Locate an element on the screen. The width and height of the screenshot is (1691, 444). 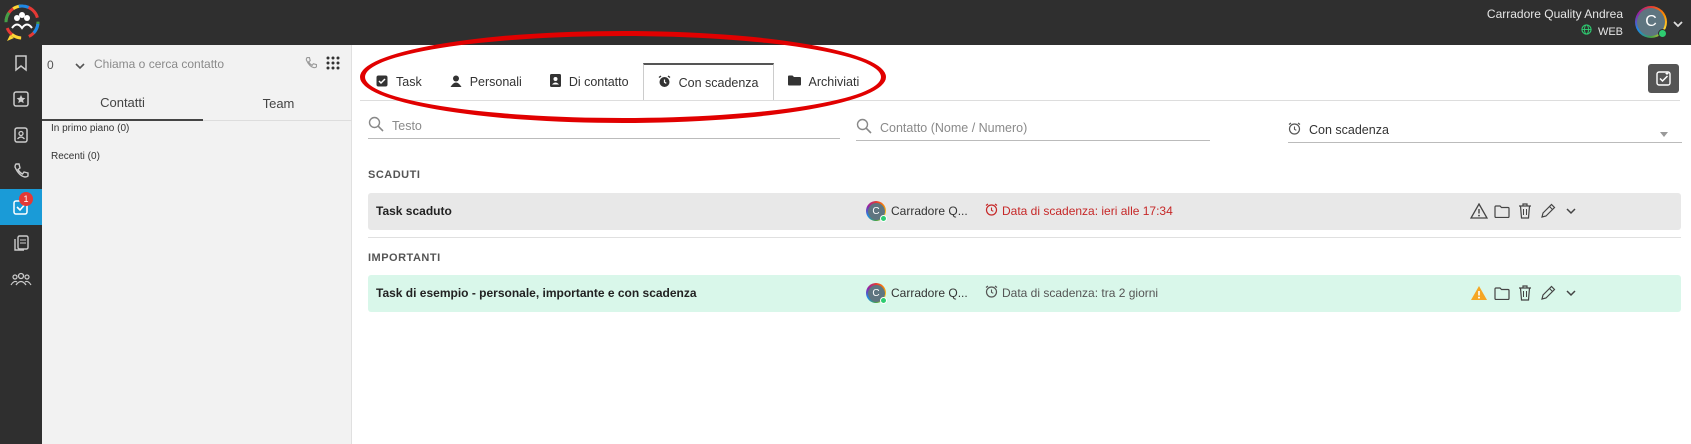
tasks-icon: 1 is located at coordinates (21, 207).